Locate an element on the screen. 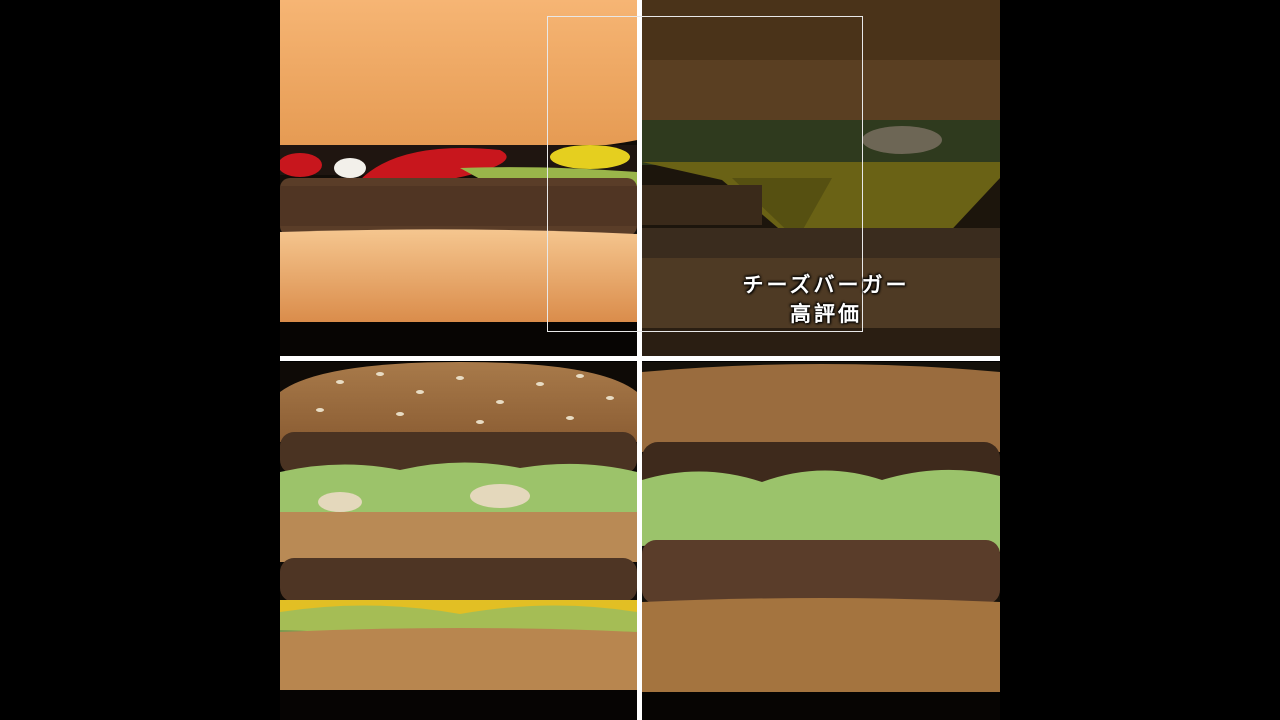  double-patty-burger-illustration is located at coordinates (821, 542).